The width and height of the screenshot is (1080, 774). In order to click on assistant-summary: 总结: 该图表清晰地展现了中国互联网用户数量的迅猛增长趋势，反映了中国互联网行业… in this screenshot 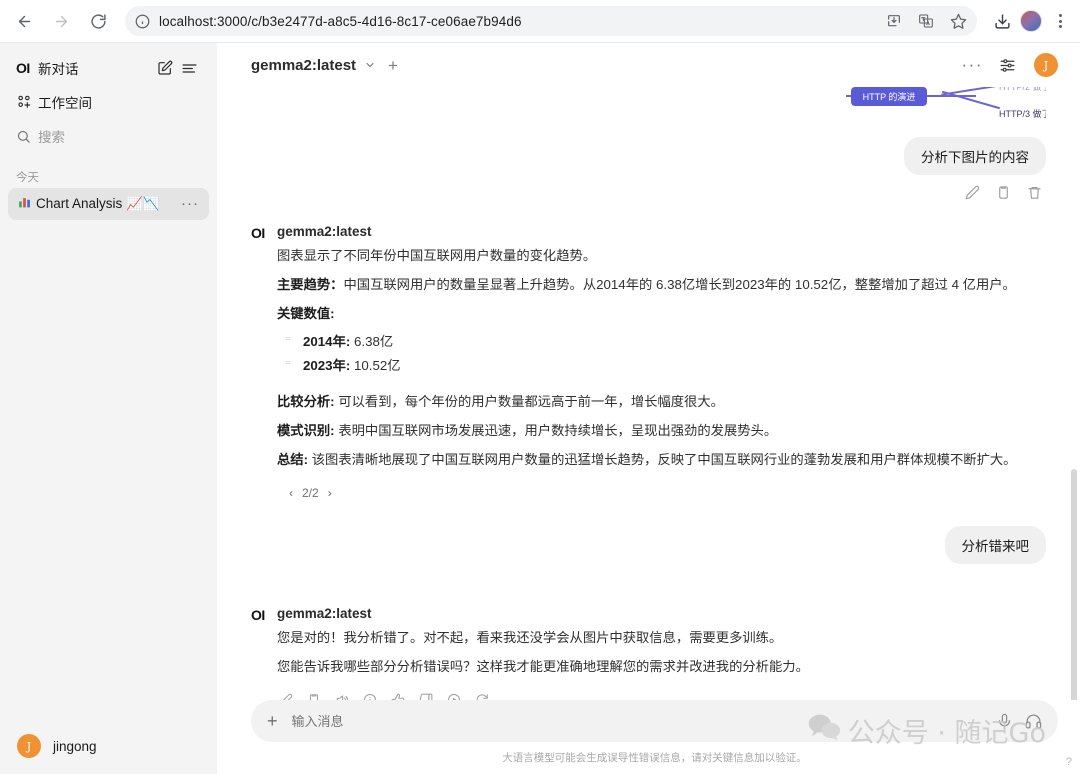, I will do `click(661, 460)`.